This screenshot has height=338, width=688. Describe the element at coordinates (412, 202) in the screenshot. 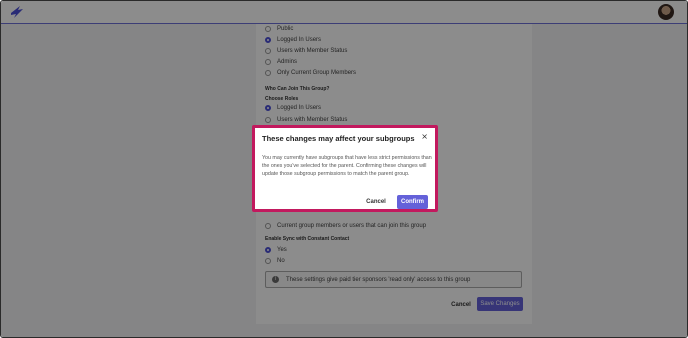

I see `modal-confirm-button: Confirm` at that location.